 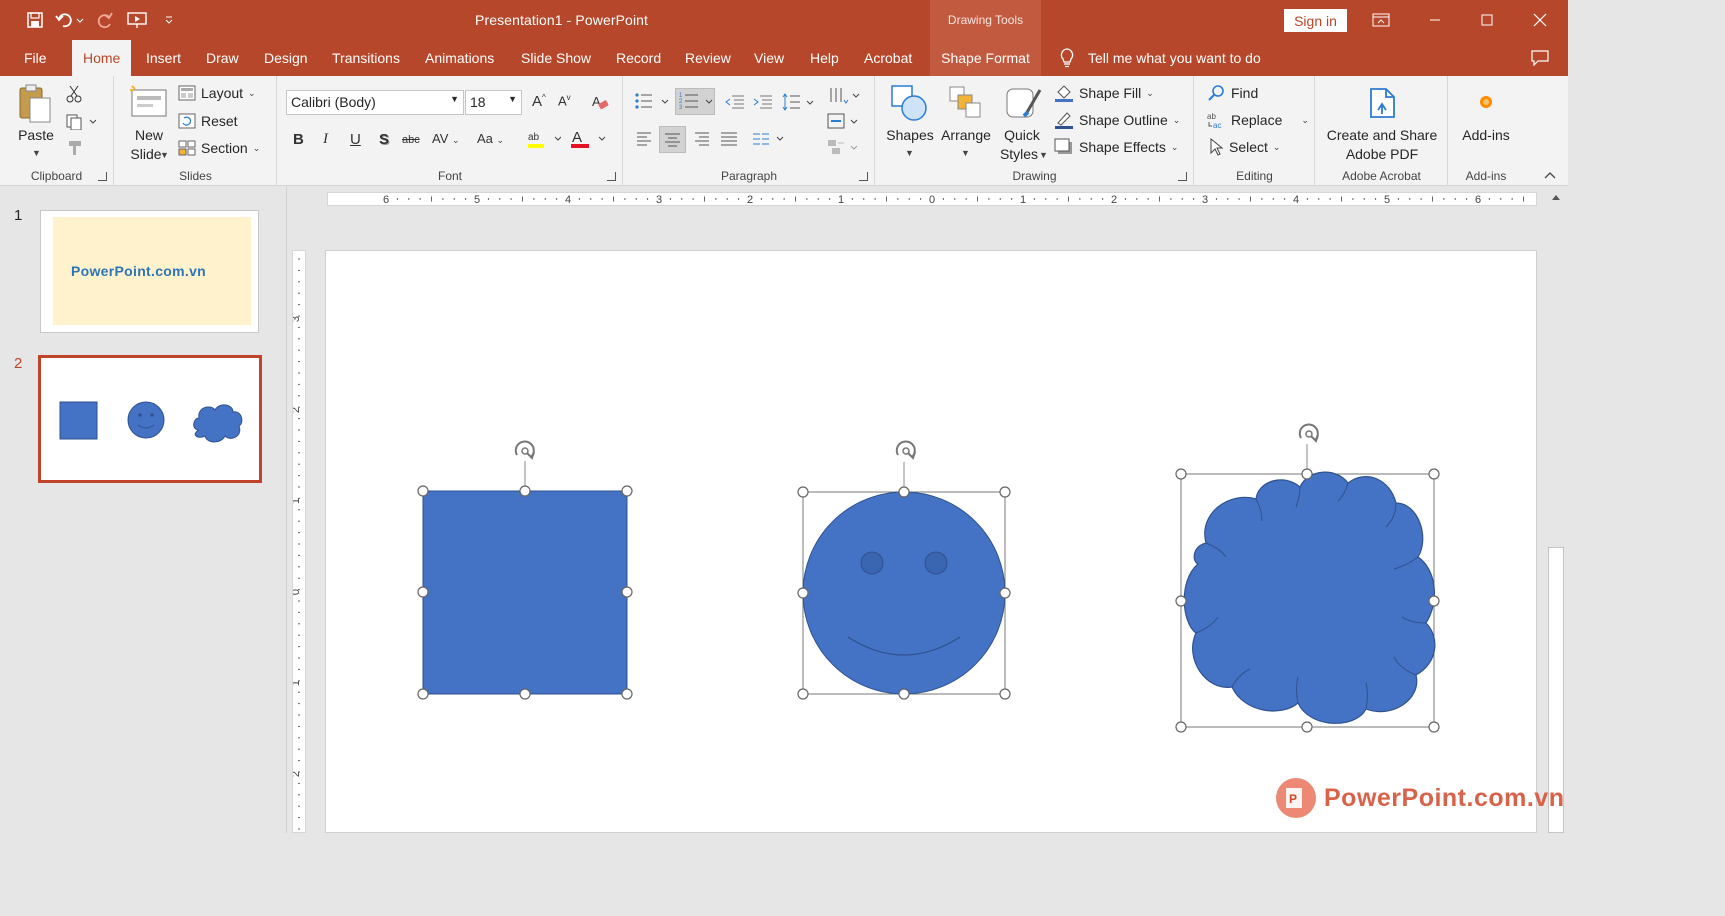 I want to click on tab-slide-show: Slide Show, so click(x=556, y=58).